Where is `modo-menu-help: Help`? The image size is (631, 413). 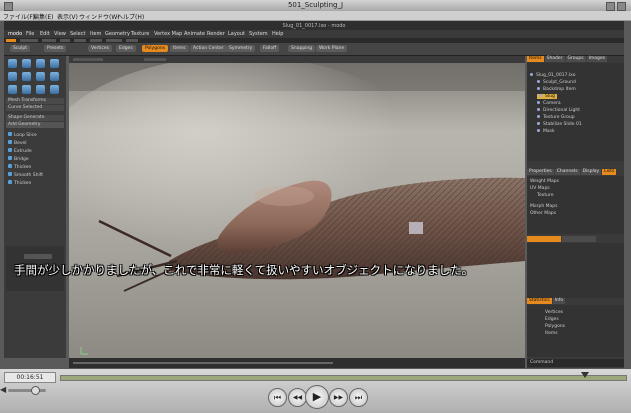 modo-menu-help: Help is located at coordinates (277, 34).